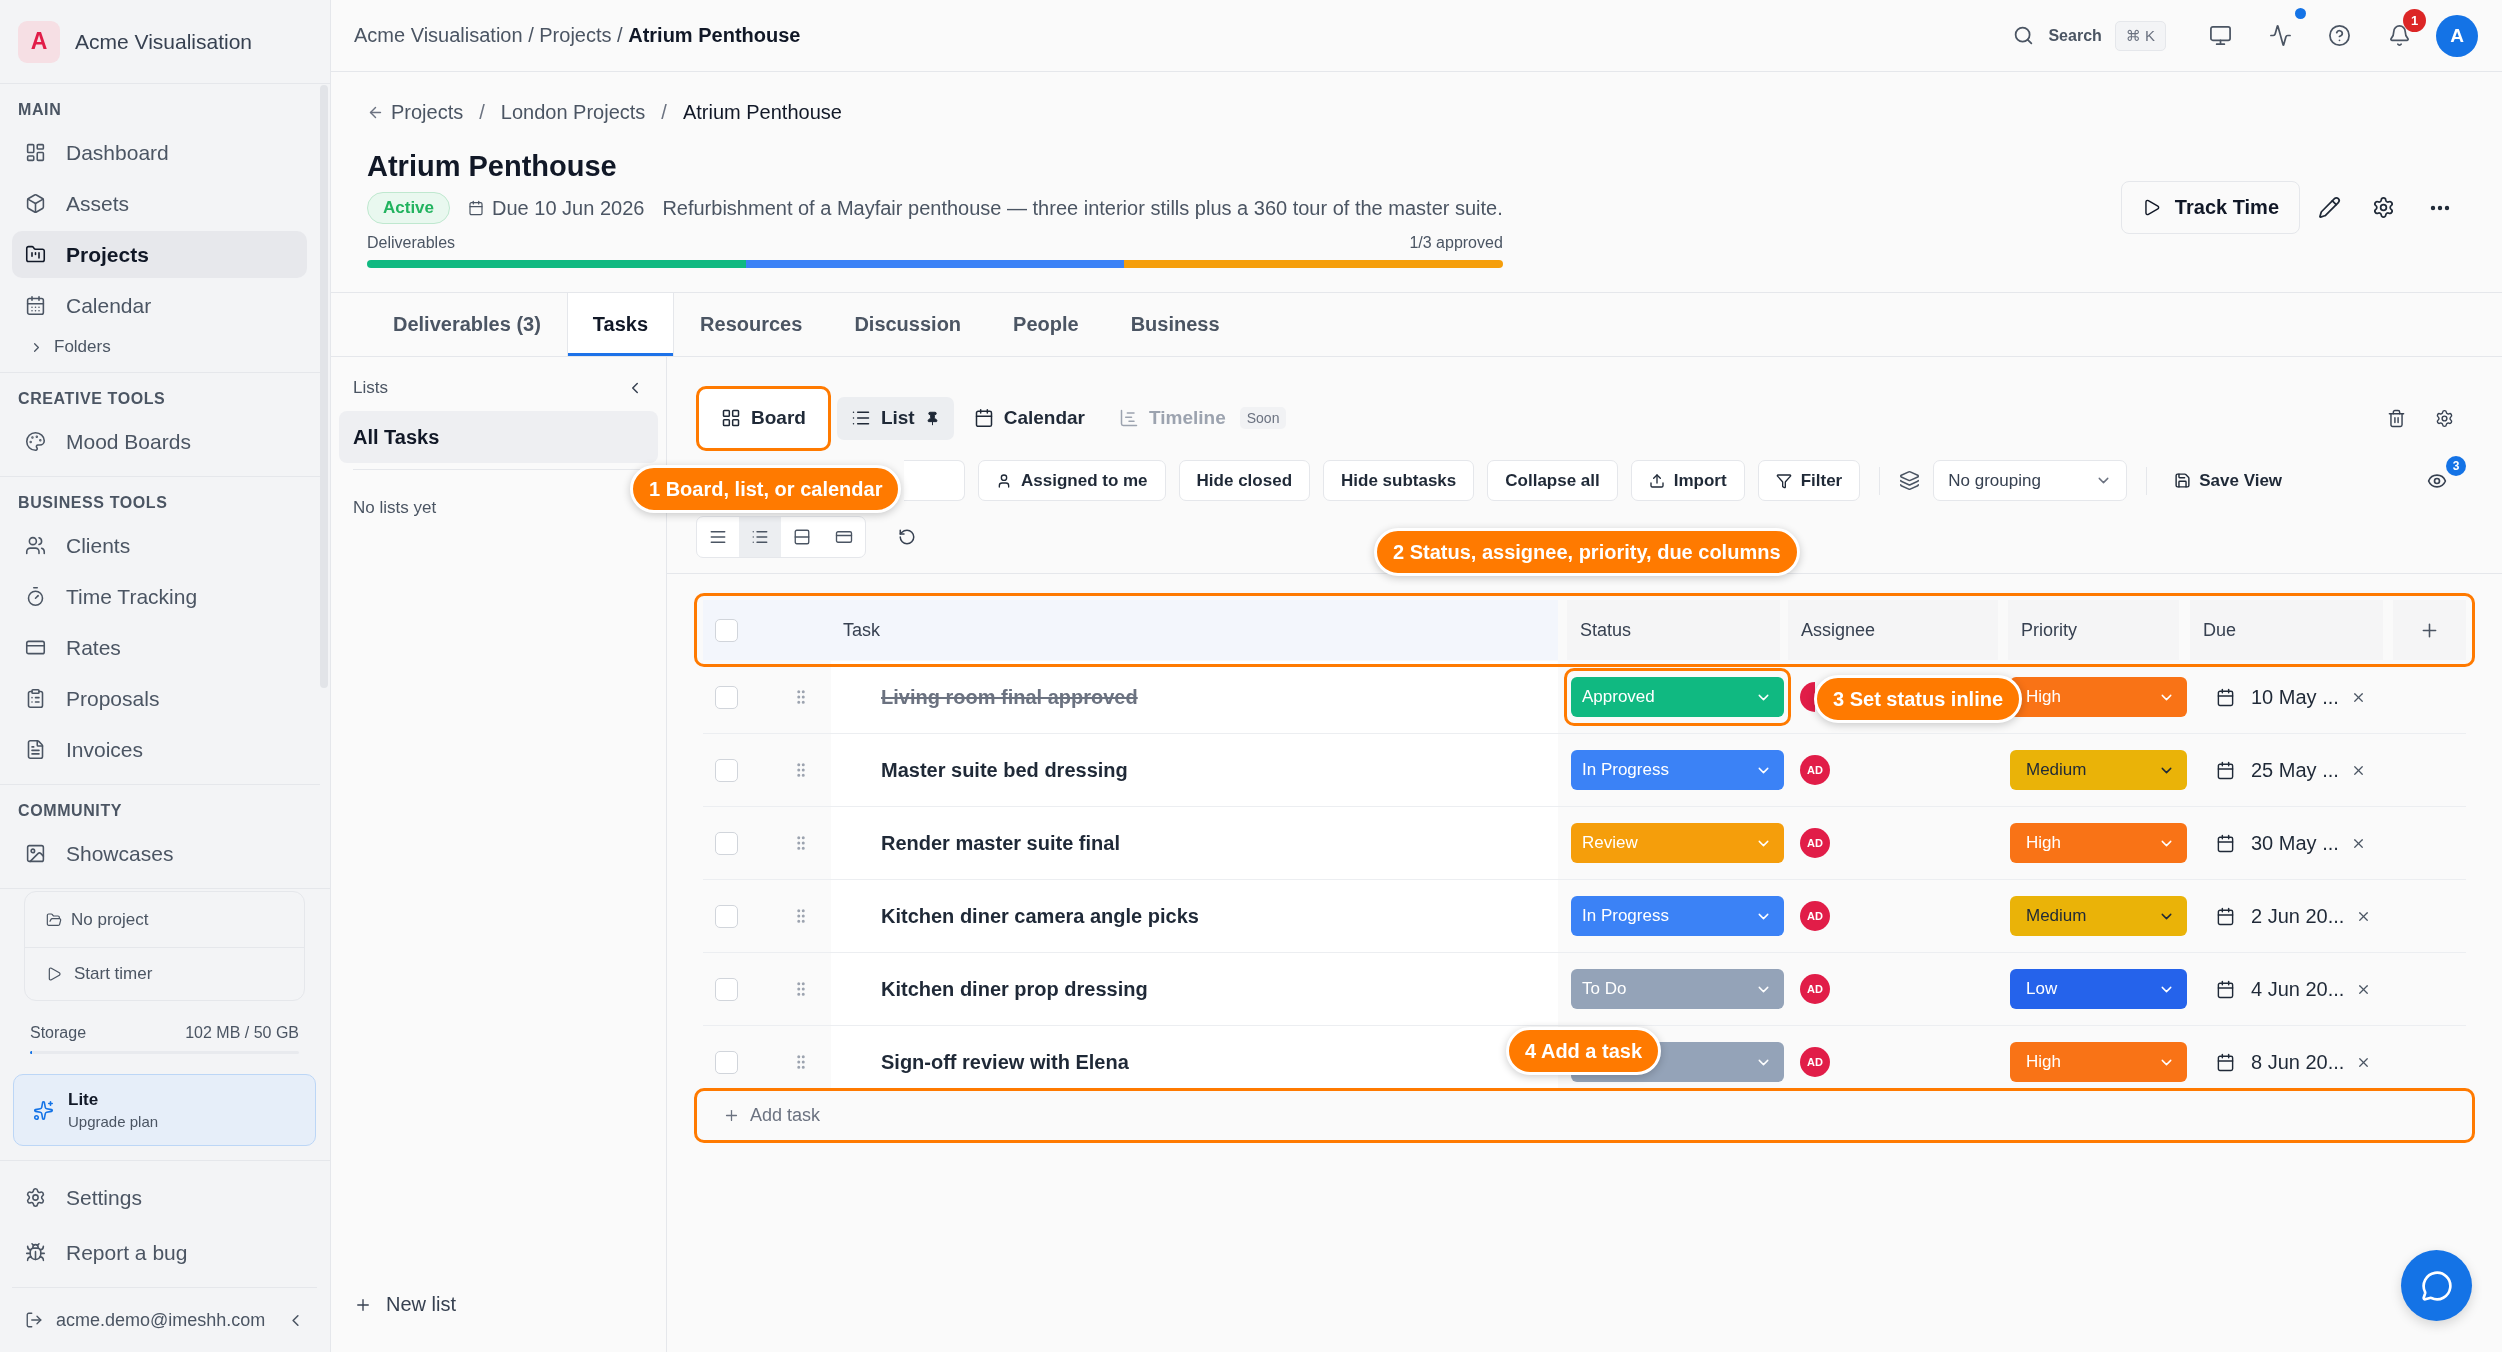 The image size is (2502, 1352). Describe the element at coordinates (1809, 480) in the screenshot. I see `toolbar-button: Filter` at that location.